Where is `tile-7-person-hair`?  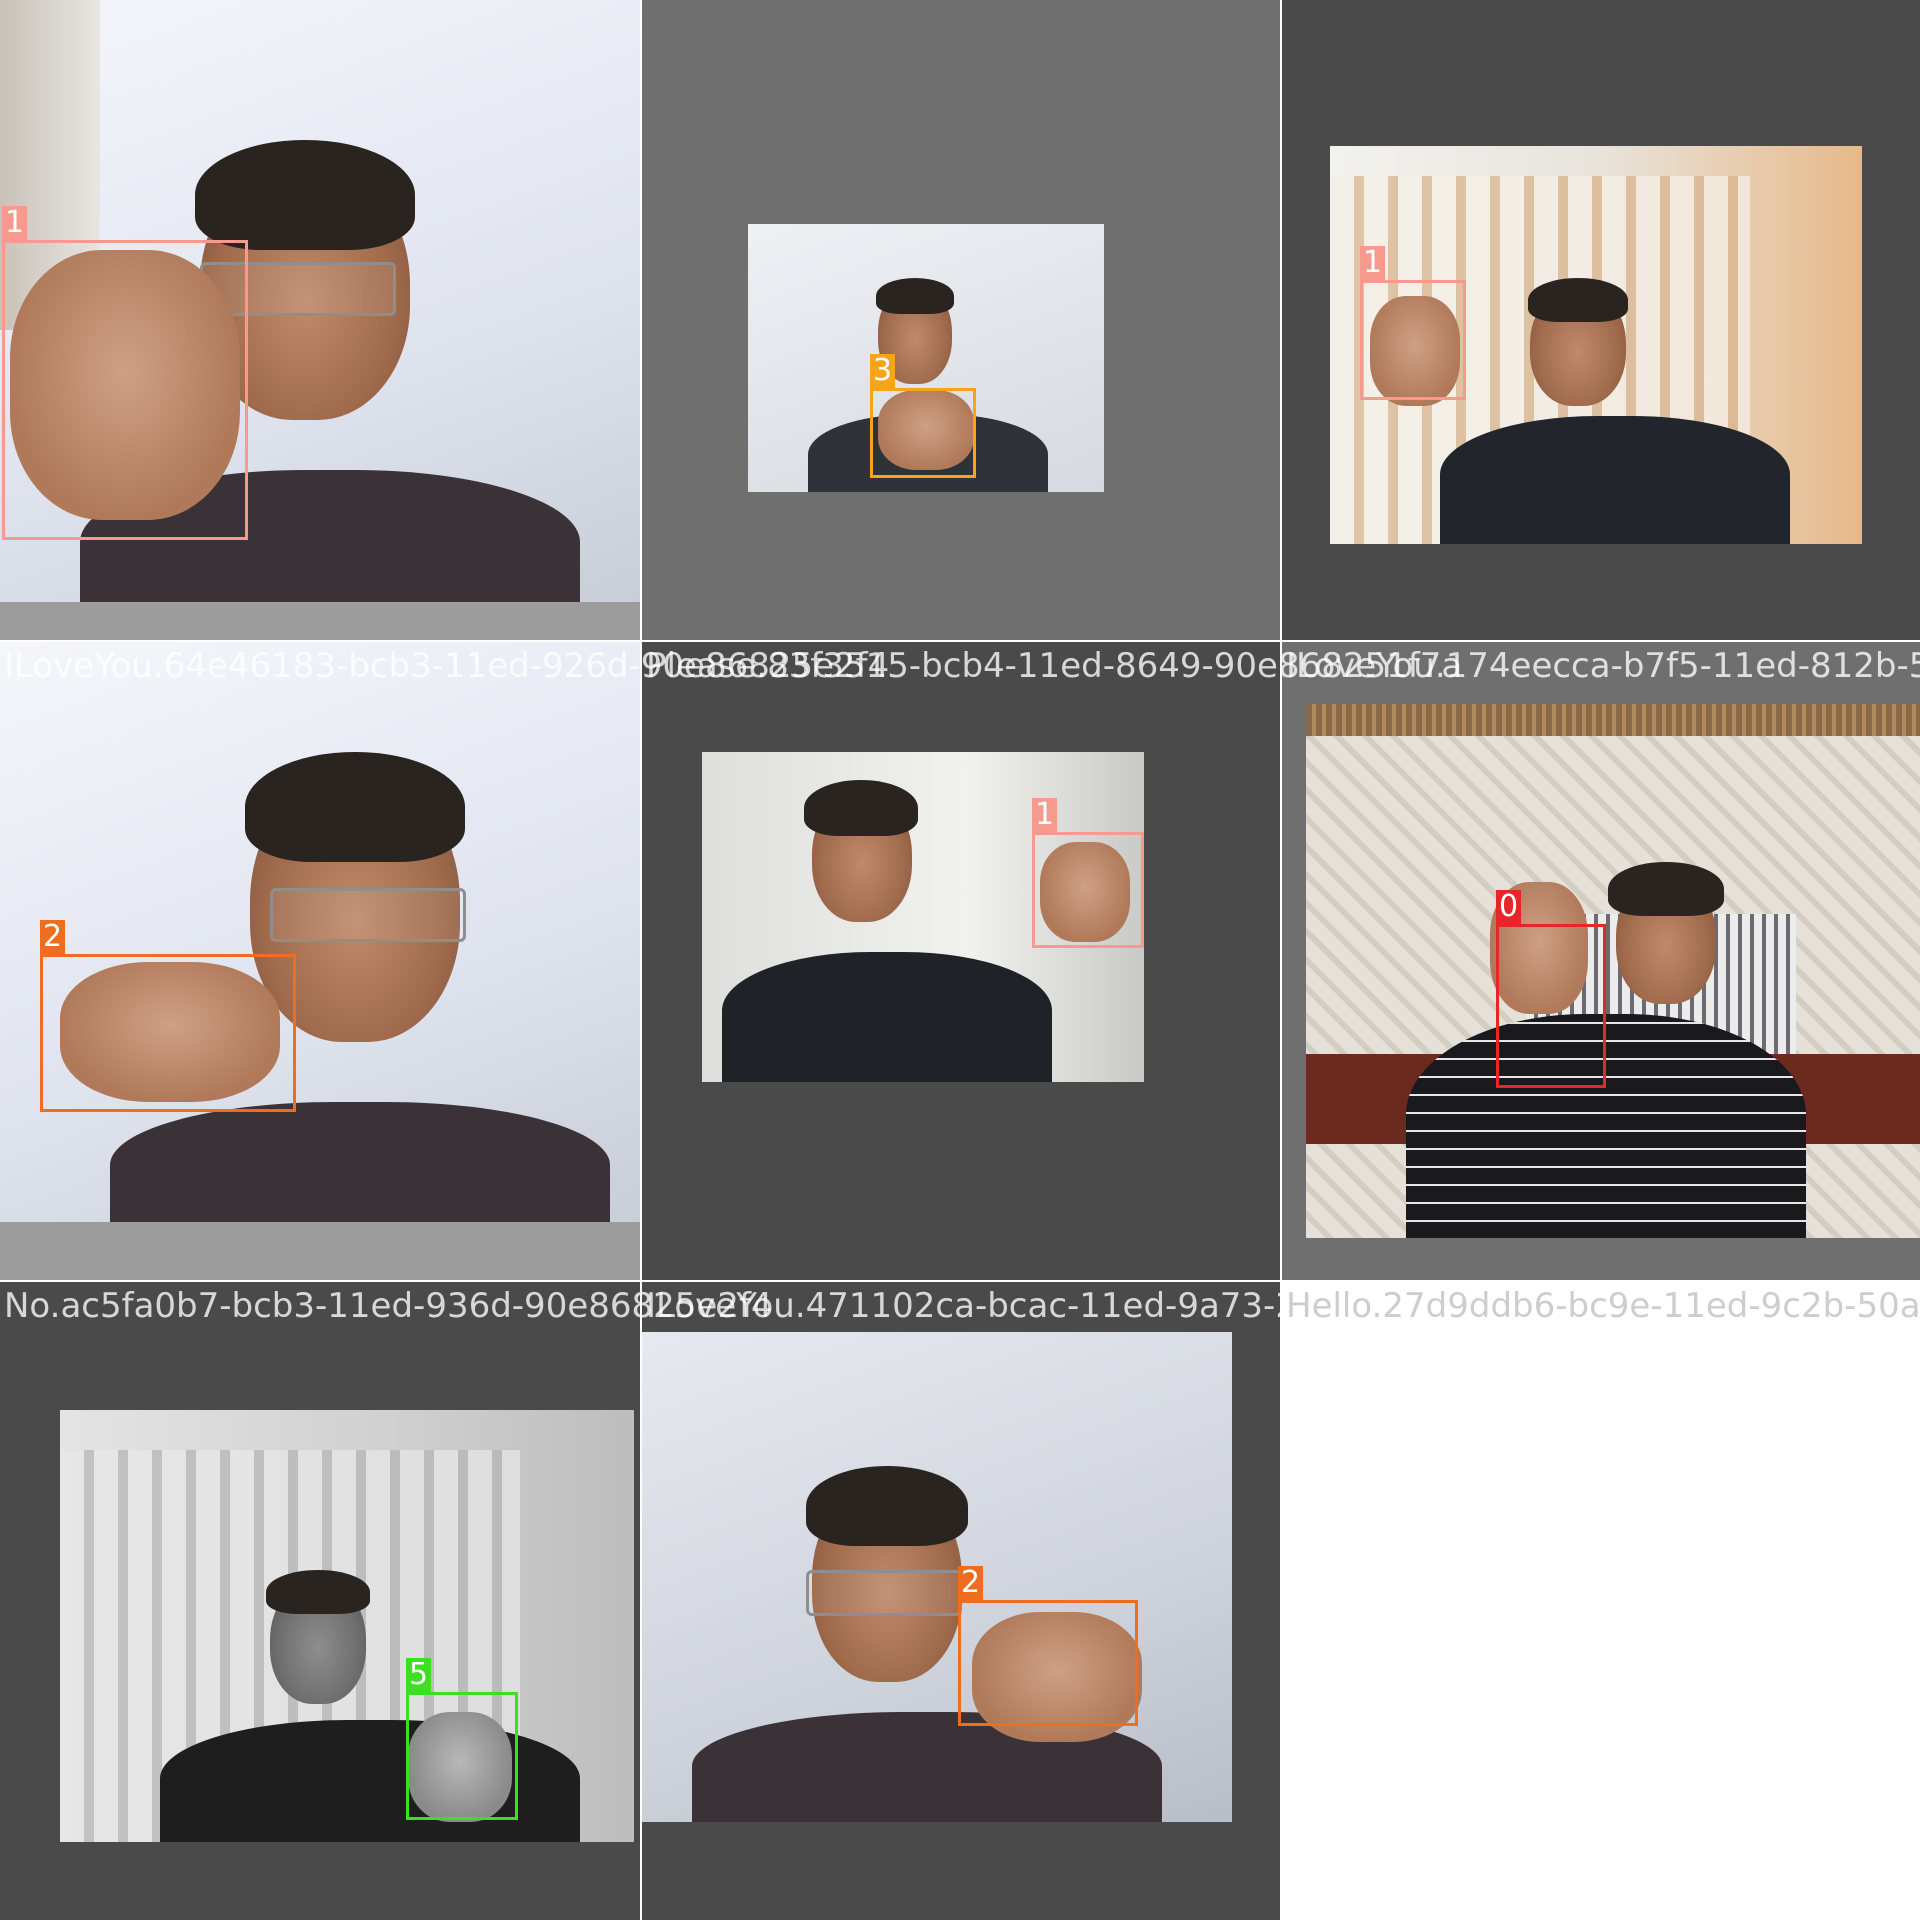 tile-7-person-hair is located at coordinates (318, 1592).